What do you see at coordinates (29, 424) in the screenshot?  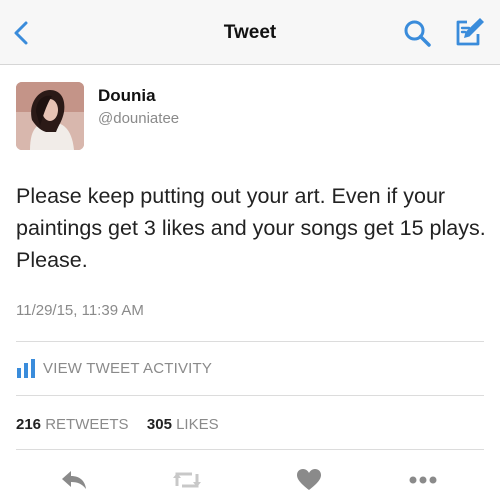 I see `retweets-count: 216` at bounding box center [29, 424].